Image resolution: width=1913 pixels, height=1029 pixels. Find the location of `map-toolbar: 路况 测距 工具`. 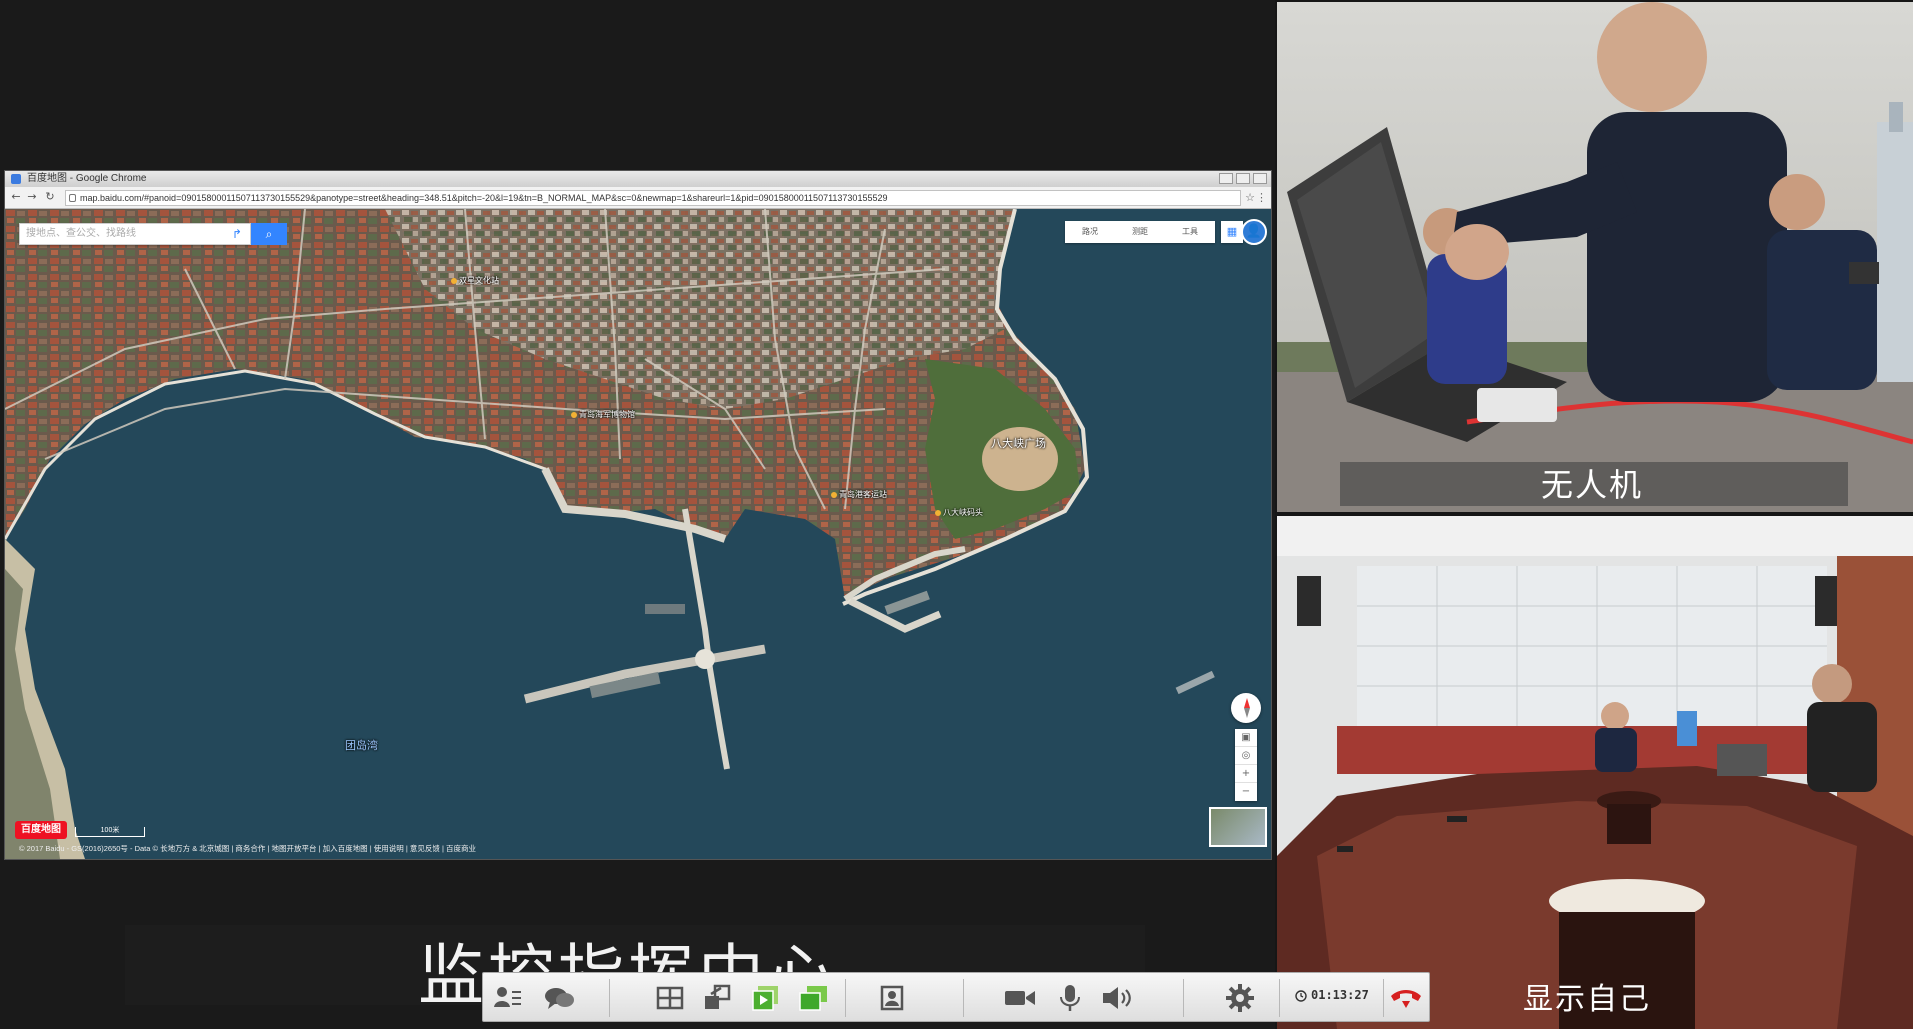

map-toolbar: 路况 测距 工具 is located at coordinates (1140, 232).